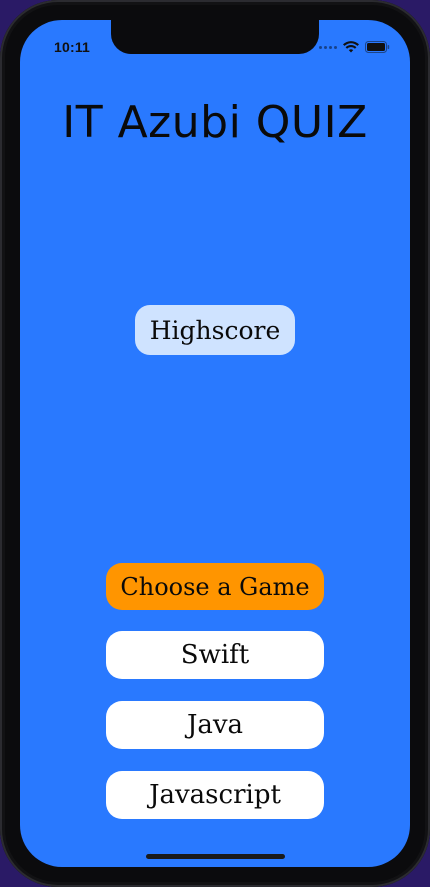 This screenshot has width=430, height=887. Describe the element at coordinates (215, 795) in the screenshot. I see `game-button-javascript: Javascript` at that location.